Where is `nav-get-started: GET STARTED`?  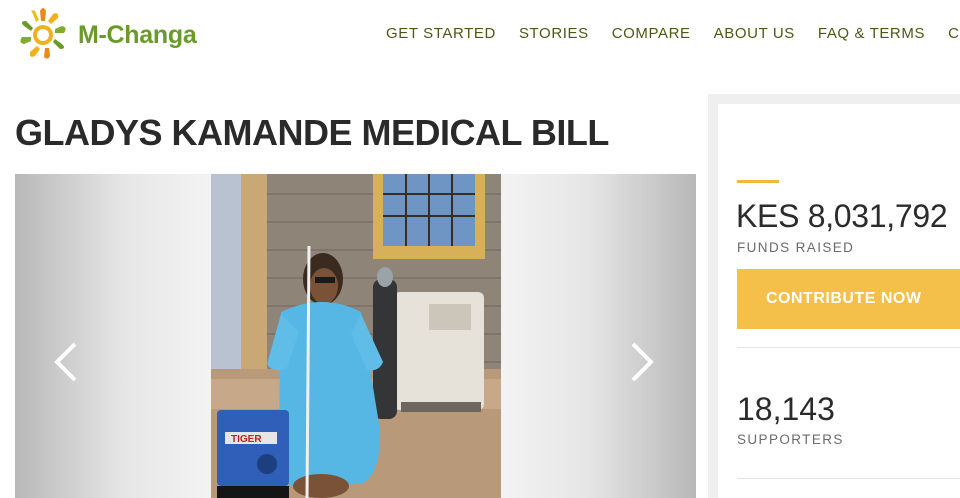 nav-get-started: GET STARTED is located at coordinates (441, 33).